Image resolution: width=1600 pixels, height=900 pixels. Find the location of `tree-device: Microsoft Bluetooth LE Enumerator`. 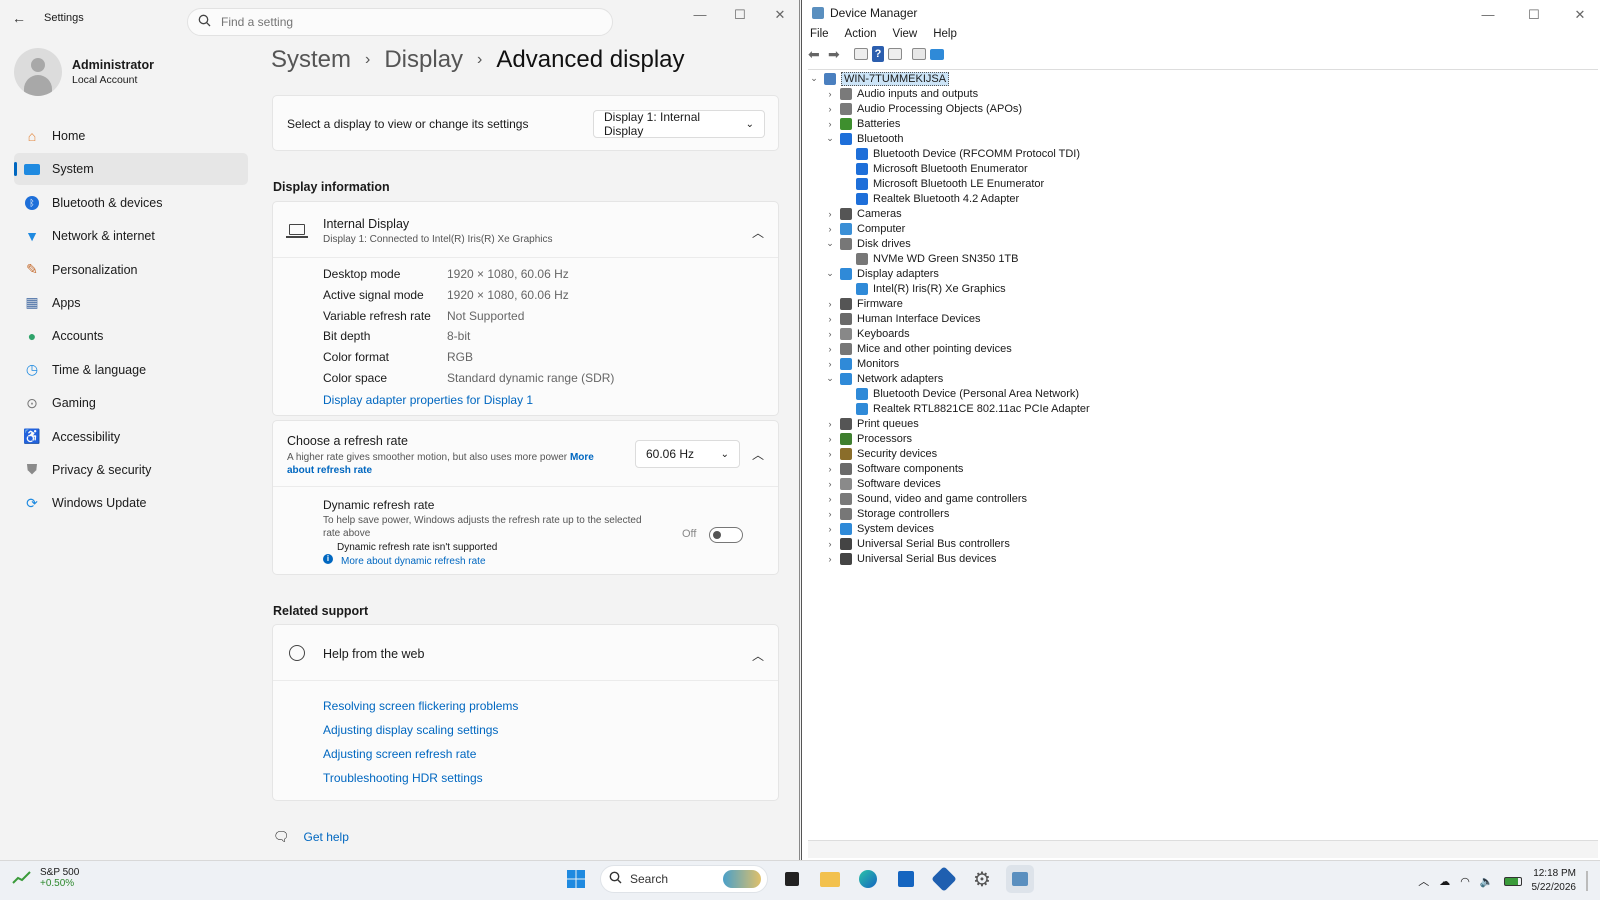

tree-device: Microsoft Bluetooth LE Enumerator is located at coordinates (1203, 183).